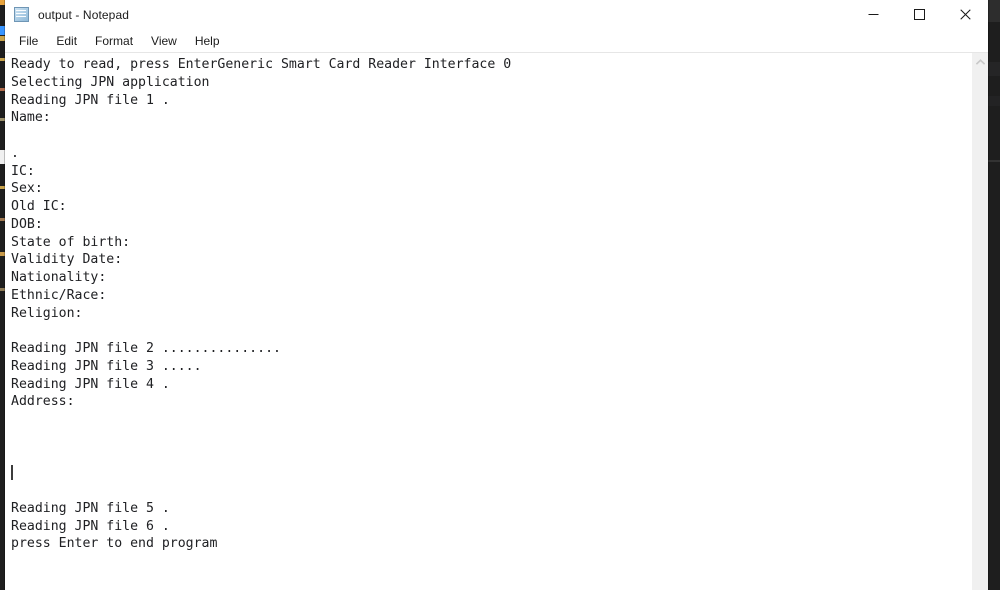  I want to click on maximize-button, so click(919, 14).